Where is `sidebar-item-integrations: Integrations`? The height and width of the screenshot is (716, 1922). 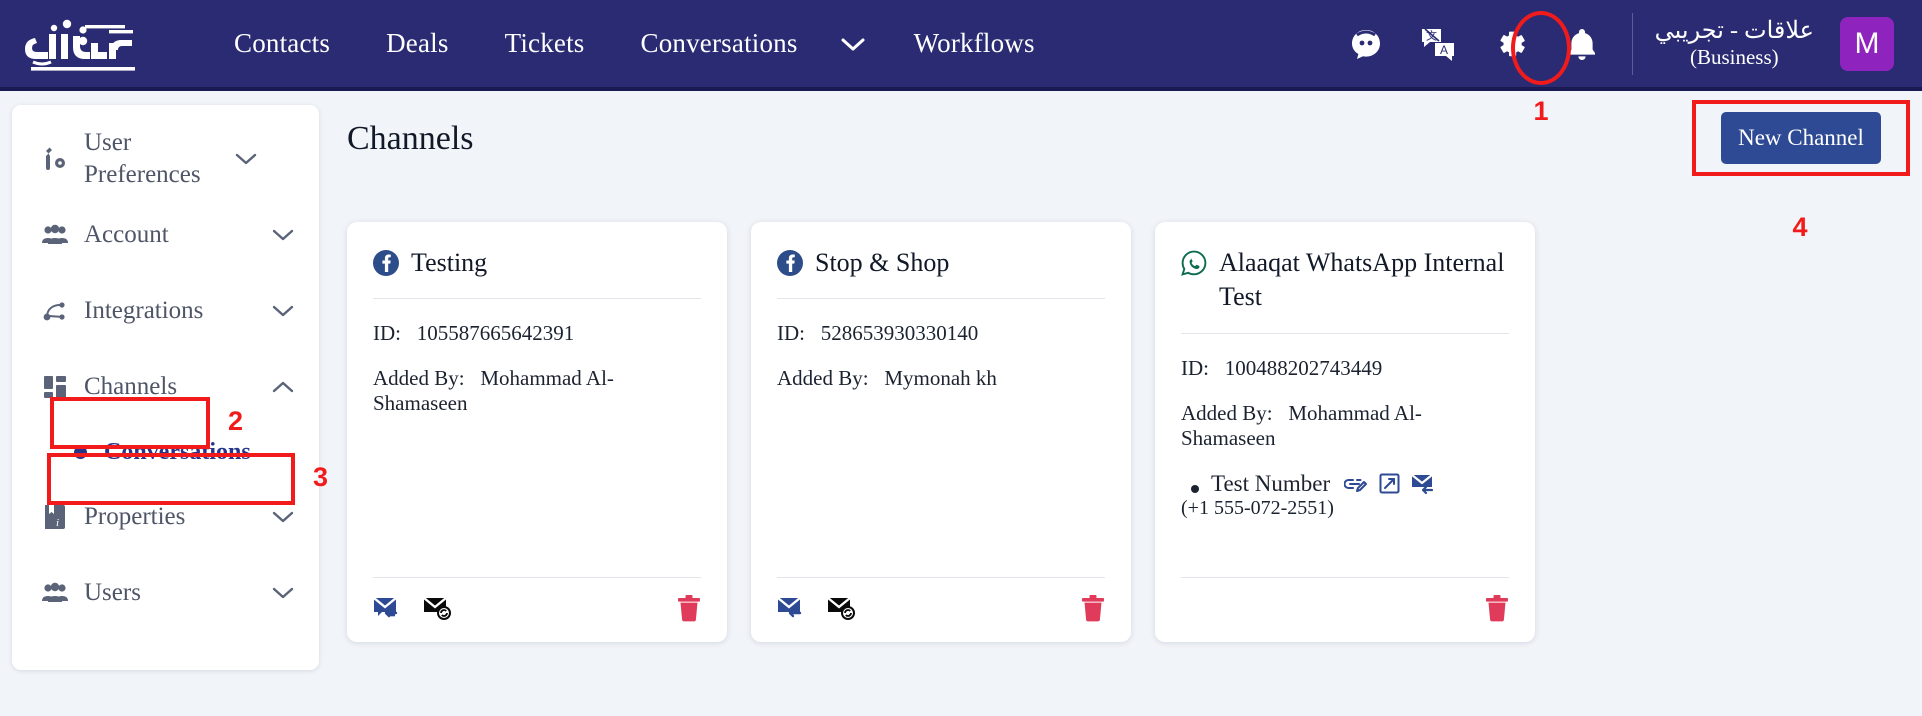 sidebar-item-integrations: Integrations is located at coordinates (165, 311).